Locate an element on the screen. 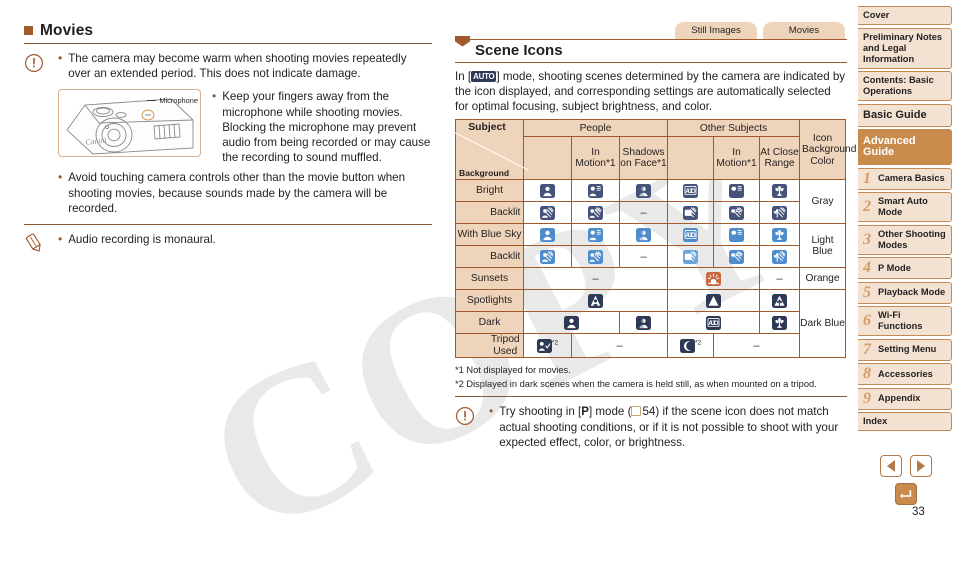 This screenshot has width=954, height=585. caution-page-ref: 54 is located at coordinates (648, 411).